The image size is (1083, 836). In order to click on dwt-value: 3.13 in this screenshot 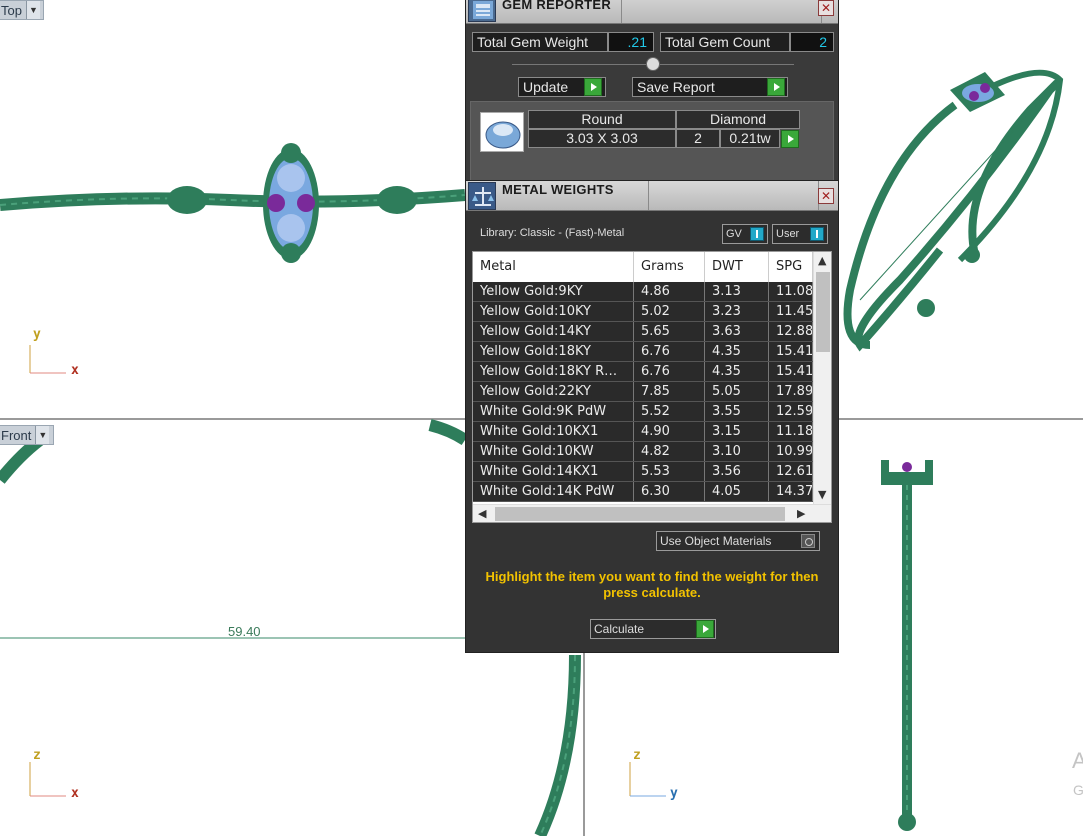, I will do `click(737, 291)`.